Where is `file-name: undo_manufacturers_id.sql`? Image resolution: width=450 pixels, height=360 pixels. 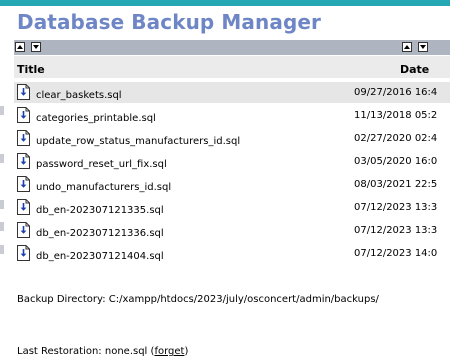
file-name: undo_manufacturers_id.sql is located at coordinates (103, 187).